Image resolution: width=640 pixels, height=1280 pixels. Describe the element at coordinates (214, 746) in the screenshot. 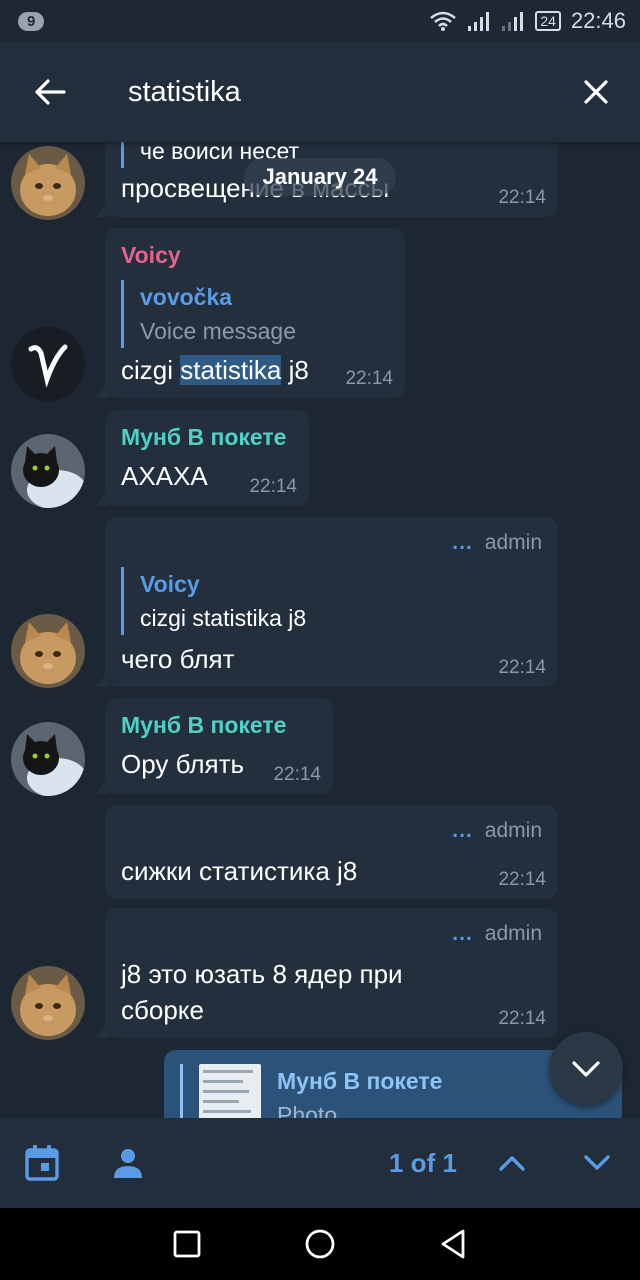

I see `message-bubble: Мунб В покете Ору блять 22:14` at that location.